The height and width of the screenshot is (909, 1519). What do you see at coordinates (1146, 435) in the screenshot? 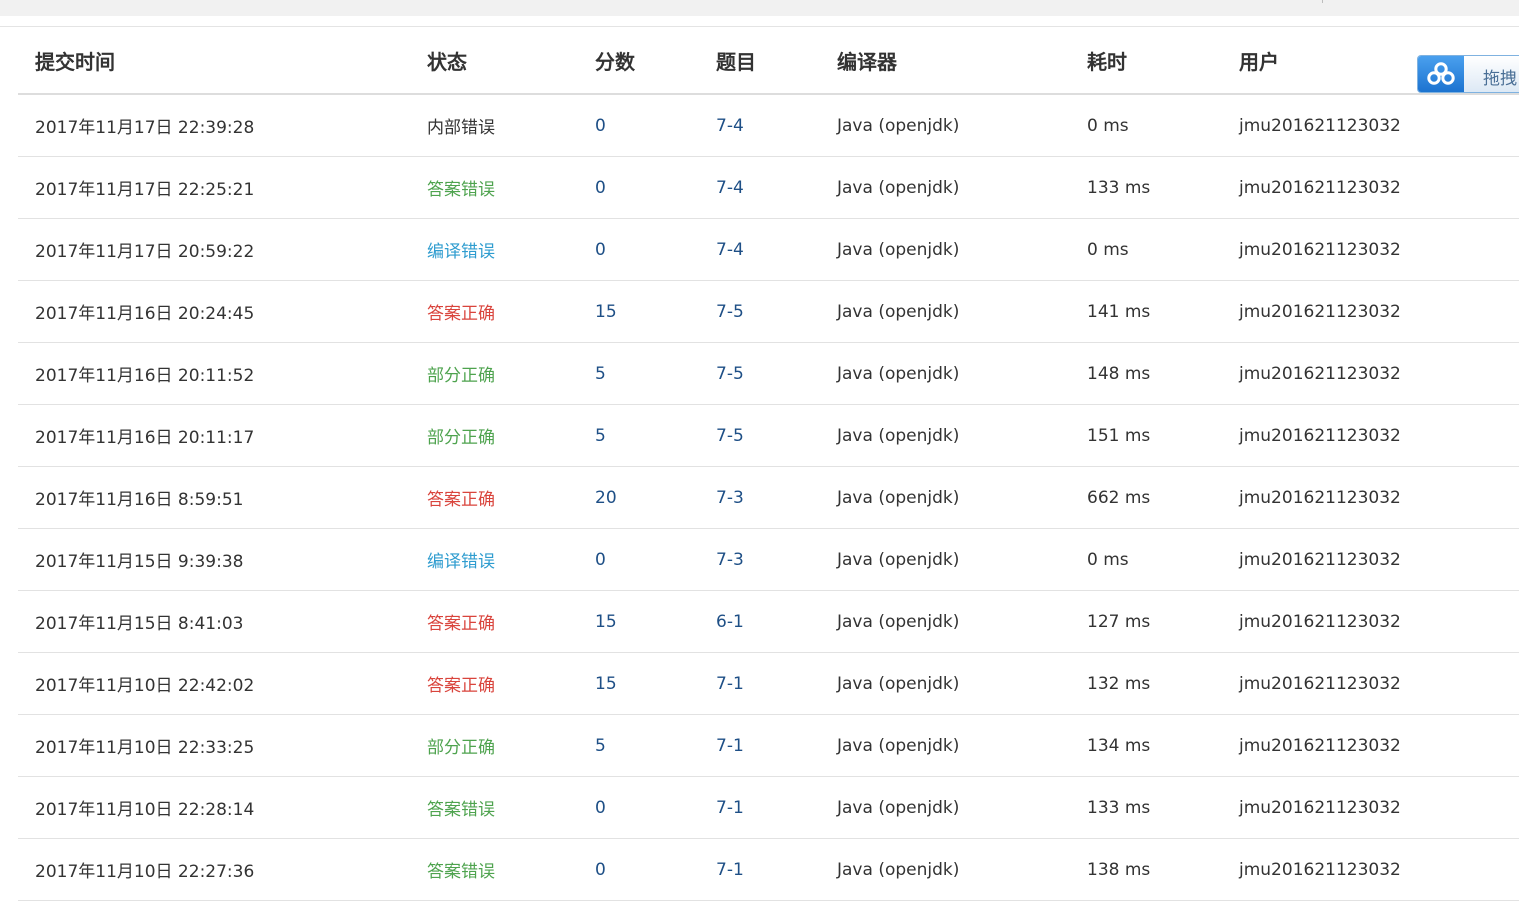
I see `time-cost: 151 ms` at bounding box center [1146, 435].